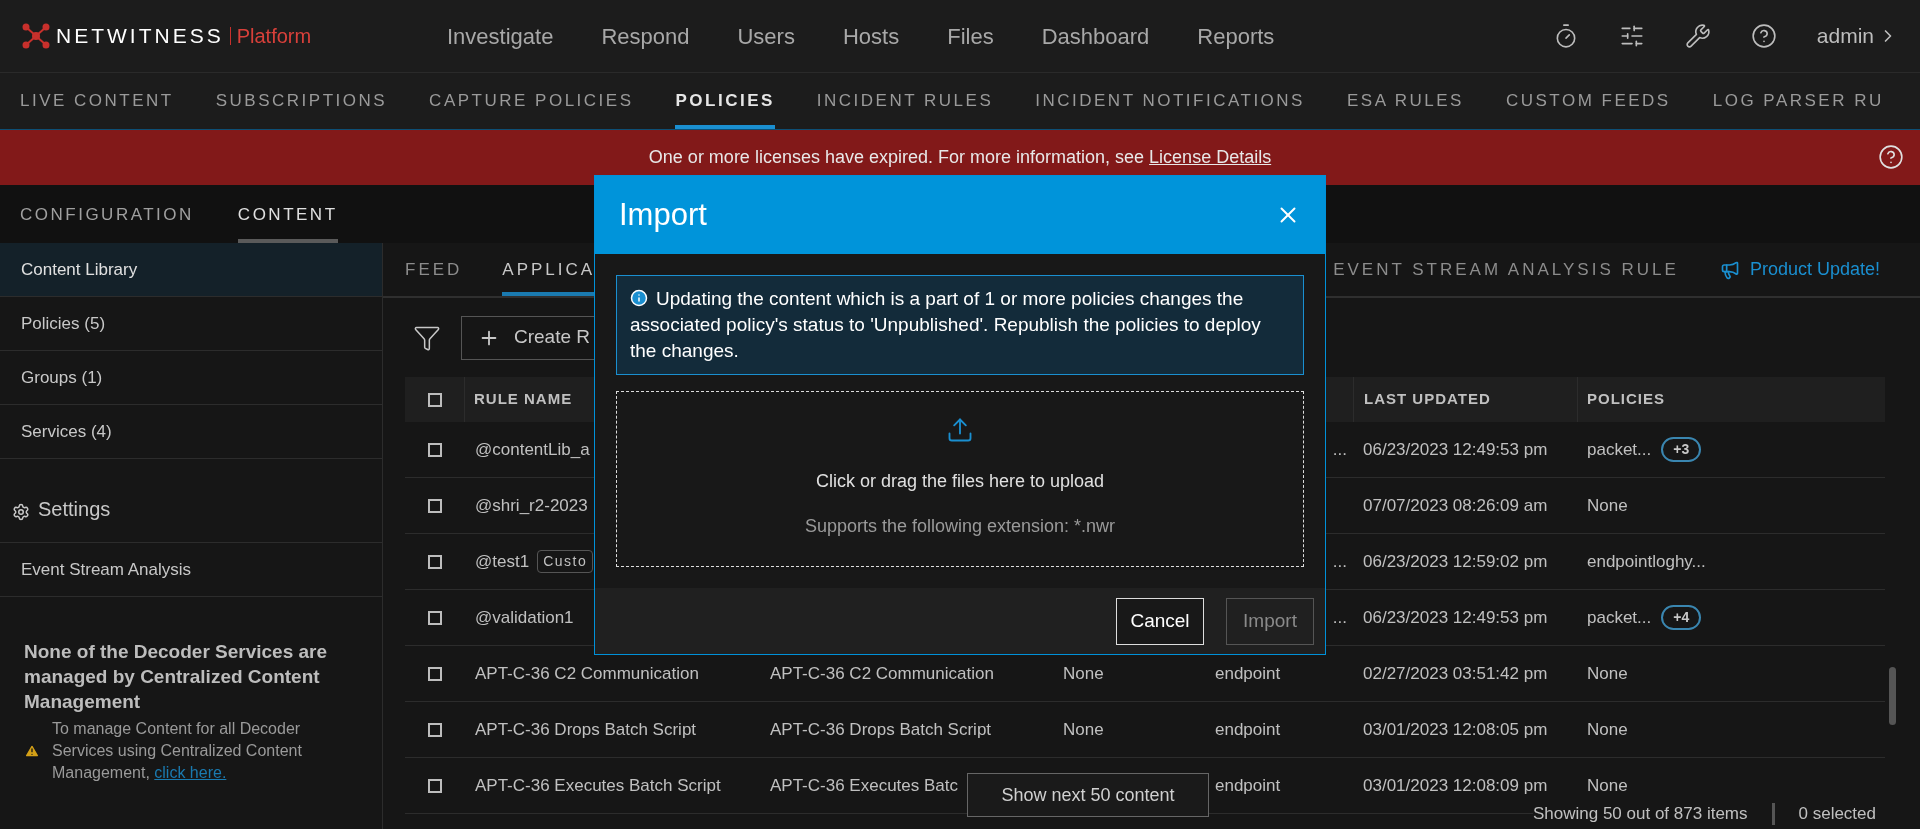  I want to click on section-tab: INCIDENT RULES, so click(905, 101).